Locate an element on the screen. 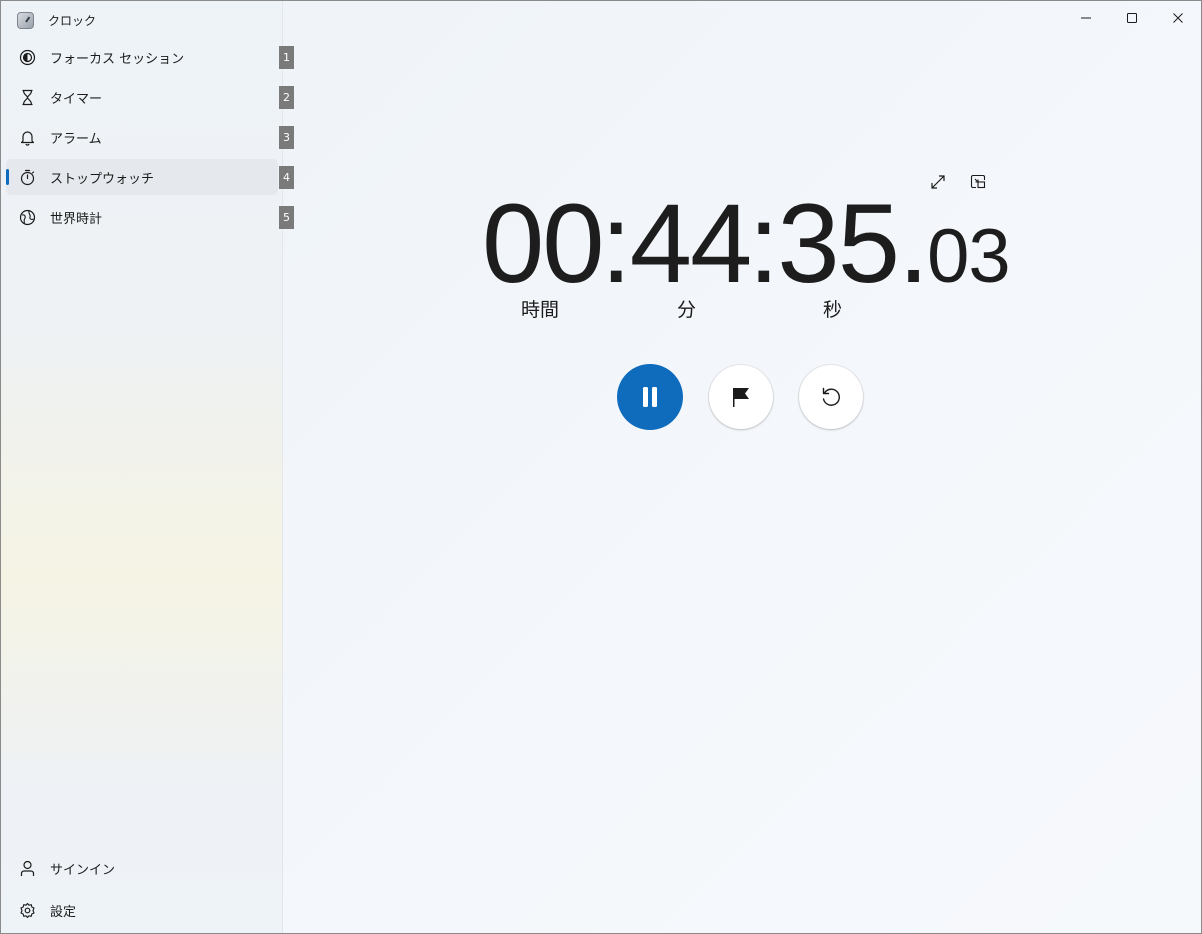  nav-item-stopwatch: ストップウォッチ 4 is located at coordinates (150, 177).